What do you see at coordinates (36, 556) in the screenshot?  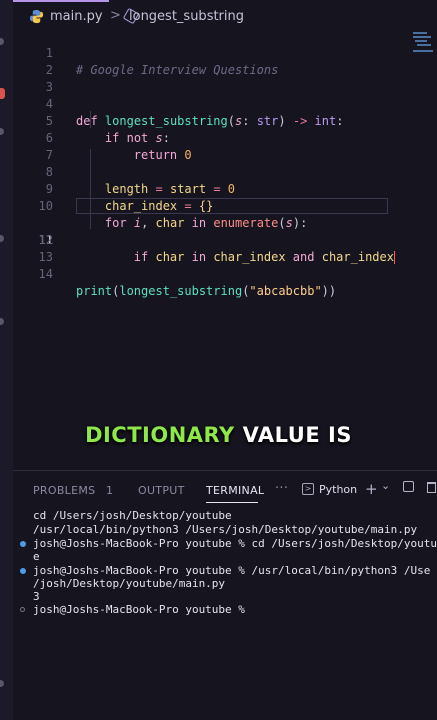 I see `terminal-line: e` at bounding box center [36, 556].